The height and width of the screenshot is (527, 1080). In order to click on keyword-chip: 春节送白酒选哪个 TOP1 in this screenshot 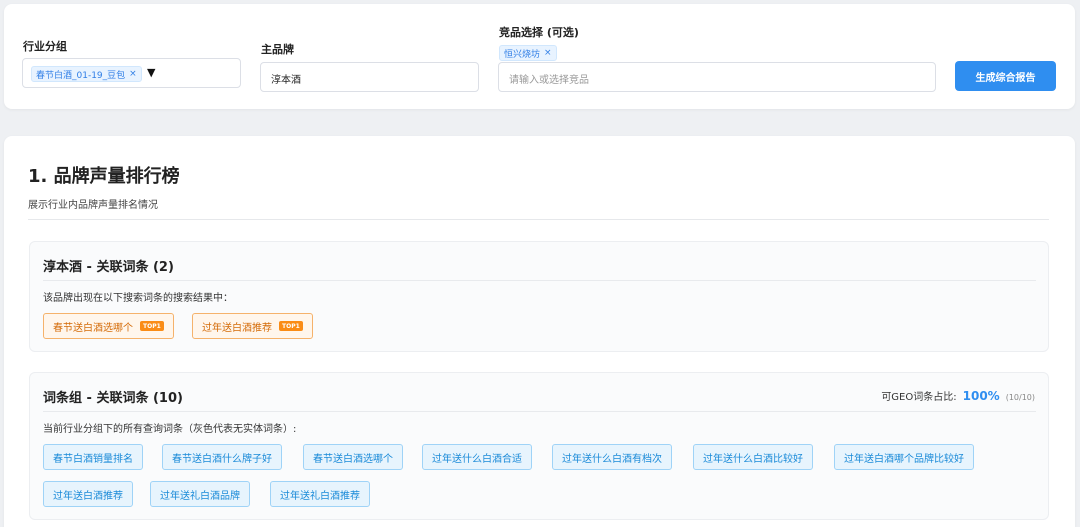, I will do `click(108, 326)`.